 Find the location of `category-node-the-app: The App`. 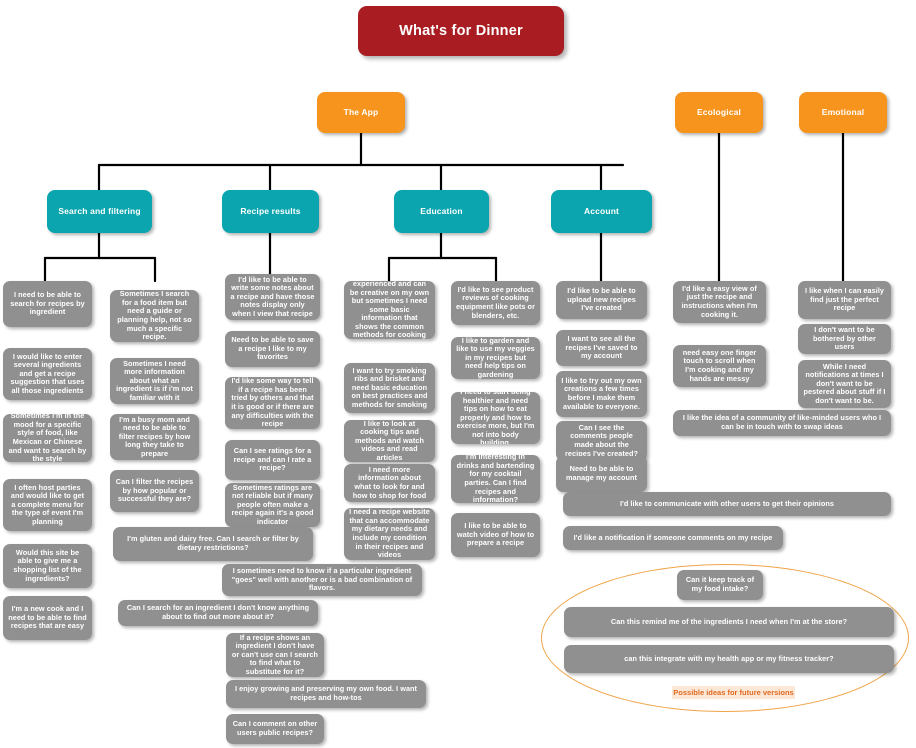

category-node-the-app: The App is located at coordinates (361, 112).